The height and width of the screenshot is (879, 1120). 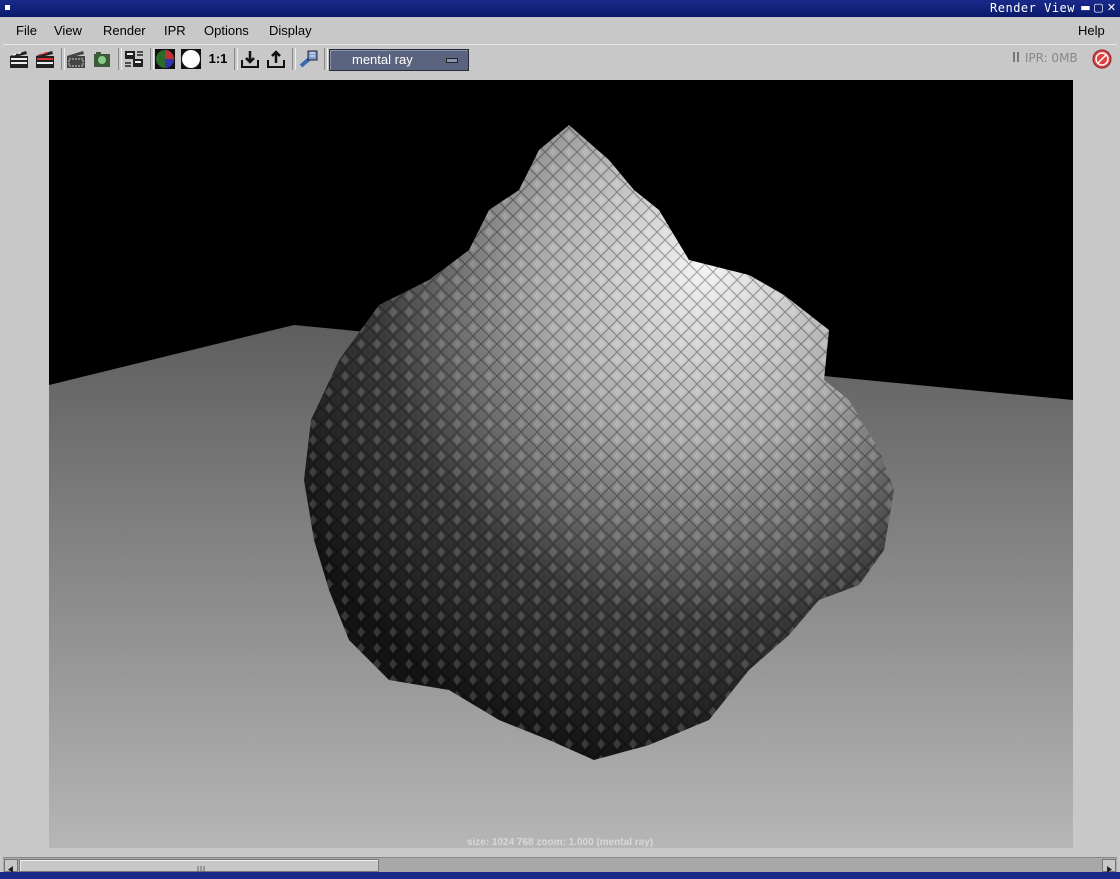 I want to click on menu-view: View, so click(x=68, y=30).